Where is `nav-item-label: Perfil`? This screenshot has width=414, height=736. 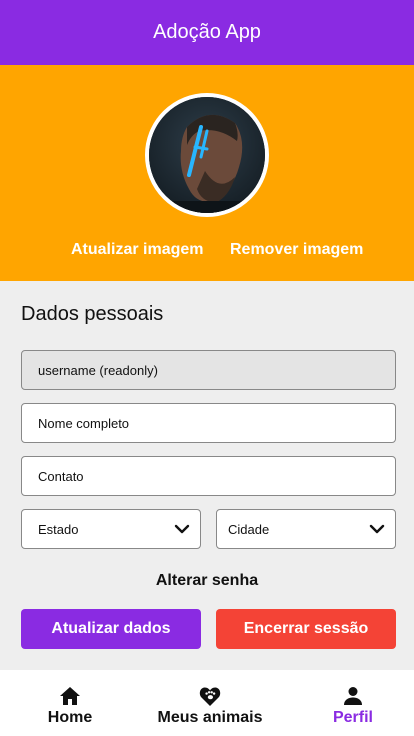 nav-item-label: Perfil is located at coordinates (352, 717).